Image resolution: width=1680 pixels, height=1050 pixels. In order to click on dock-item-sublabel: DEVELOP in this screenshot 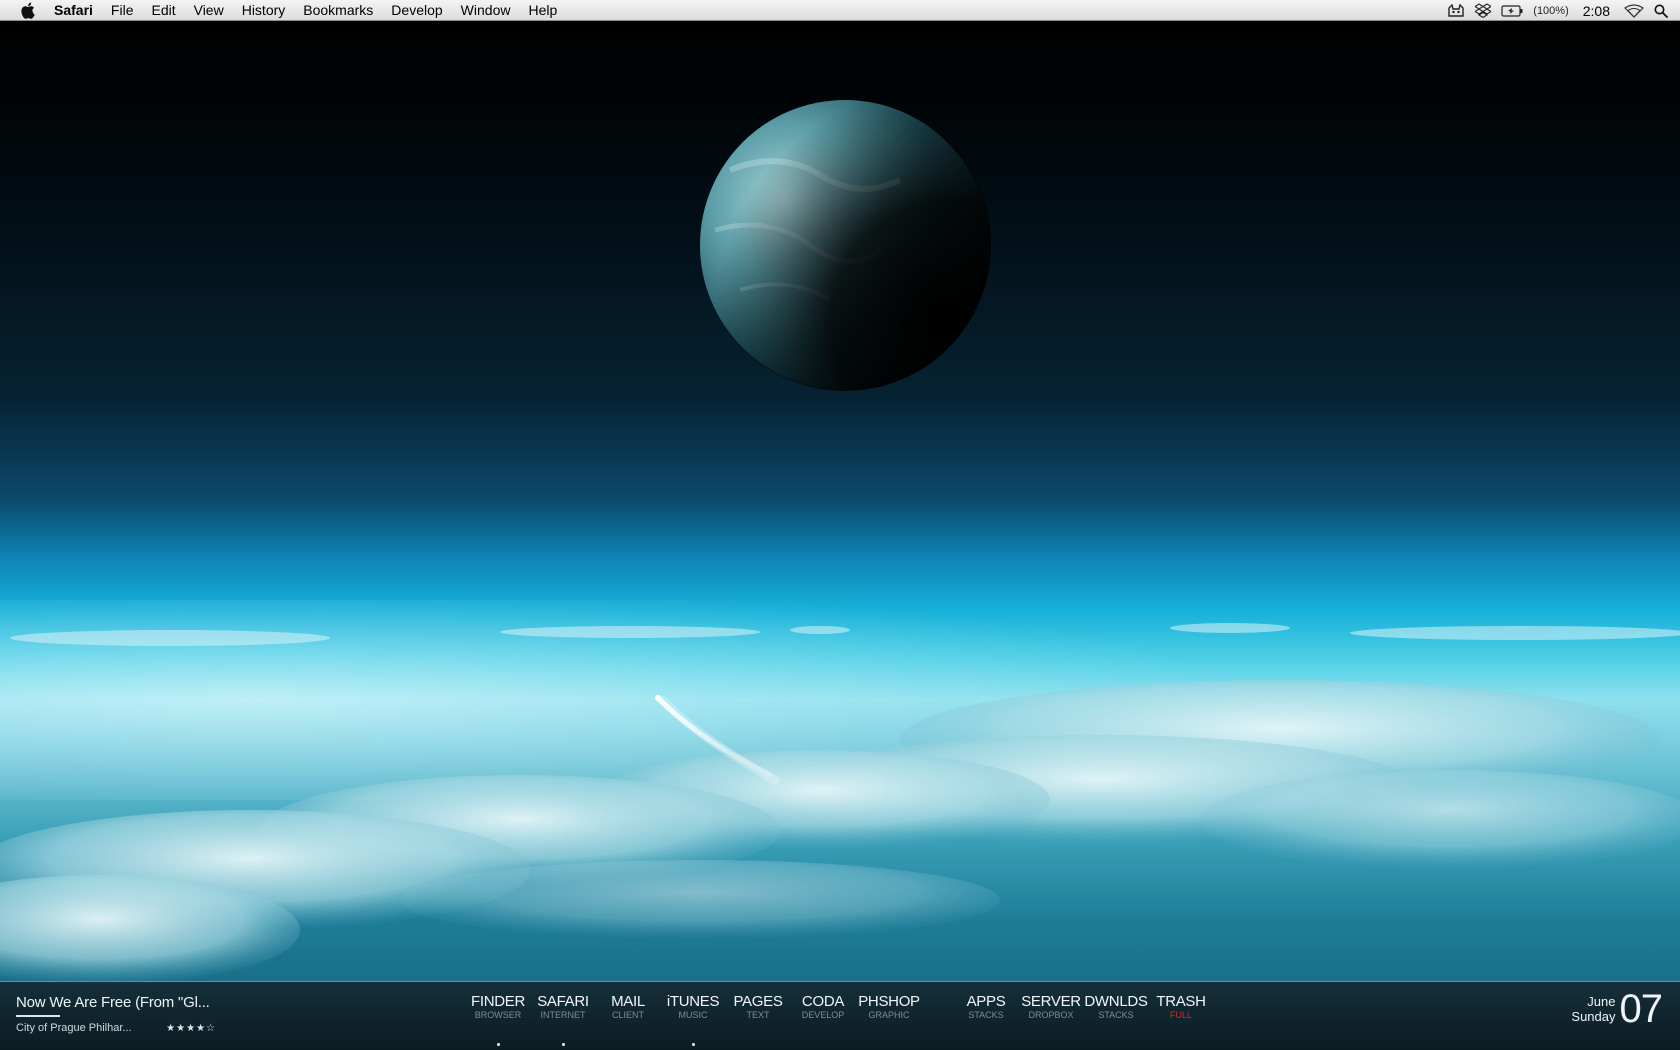, I will do `click(823, 1015)`.